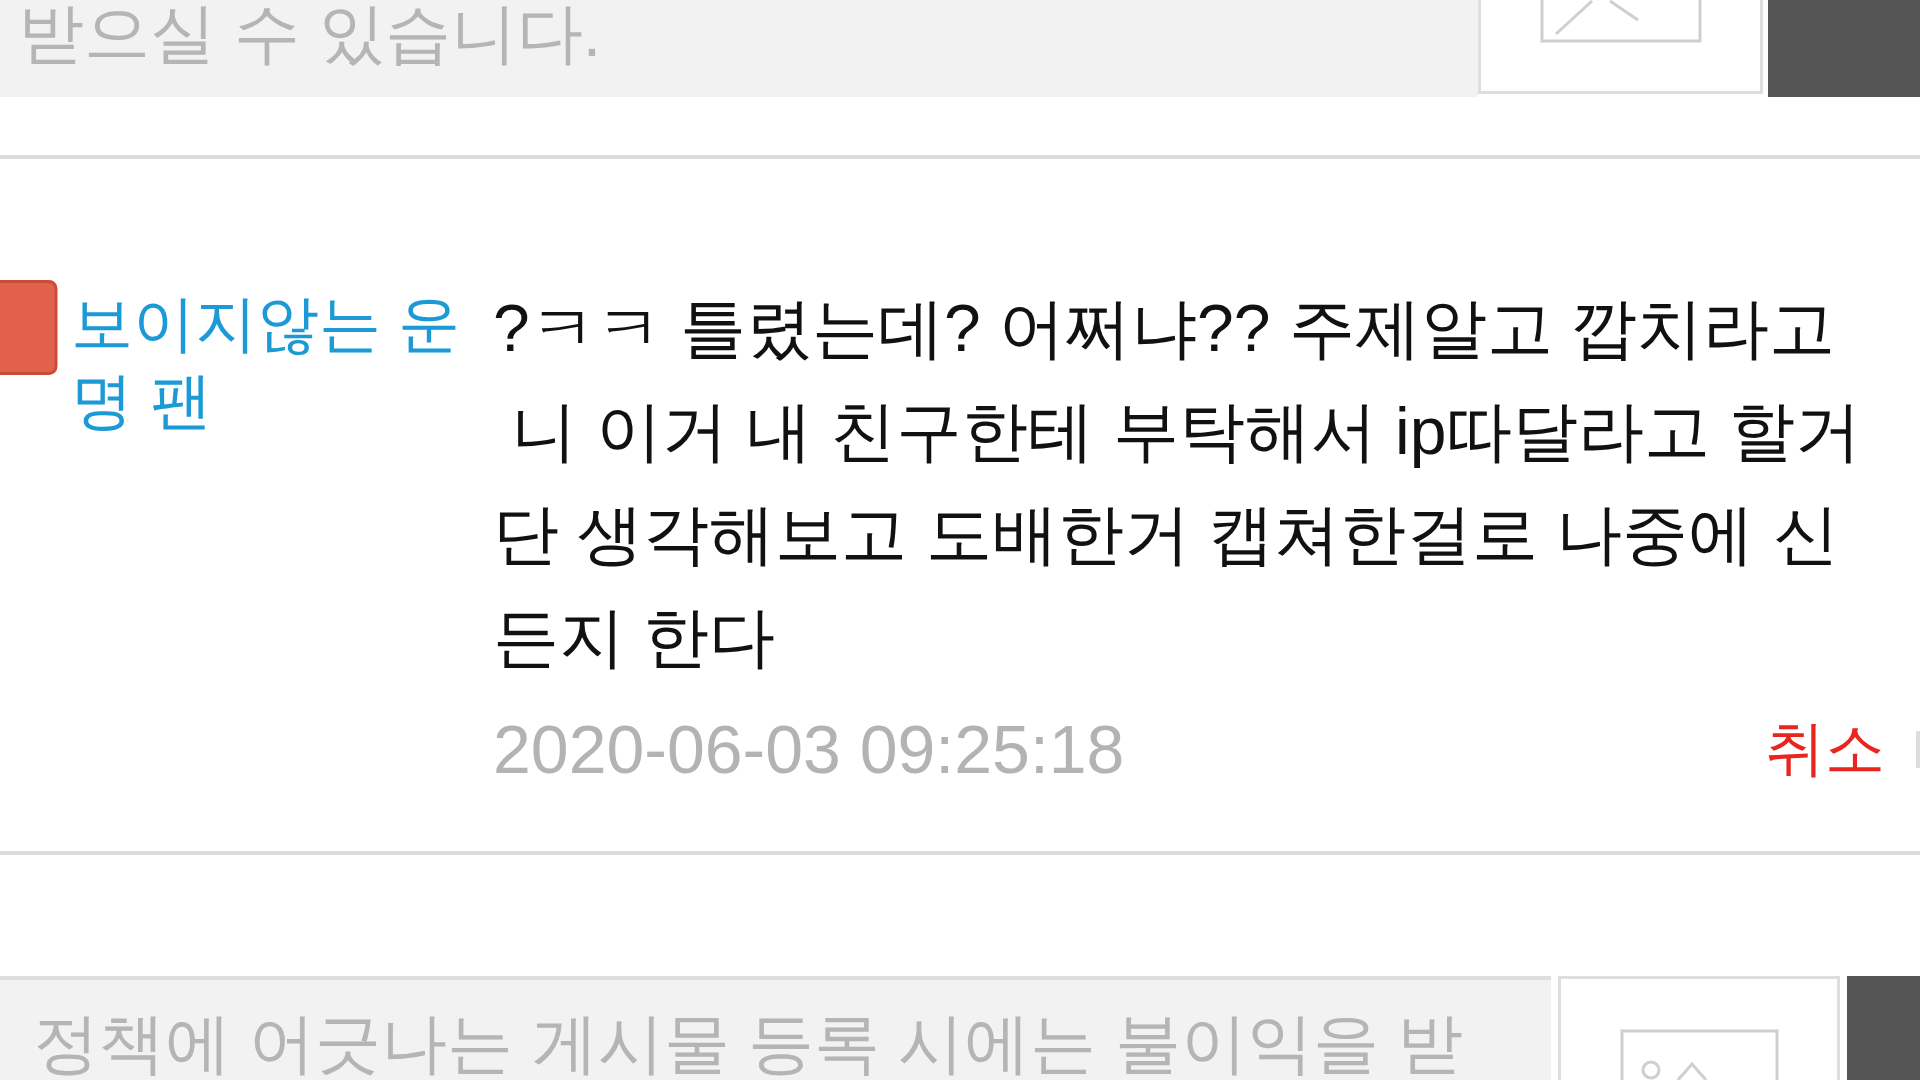  What do you see at coordinates (775, 1028) in the screenshot?
I see `comment-input: 정책에 어긋나는 게시물 등록 시에는 불이익을 받` at bounding box center [775, 1028].